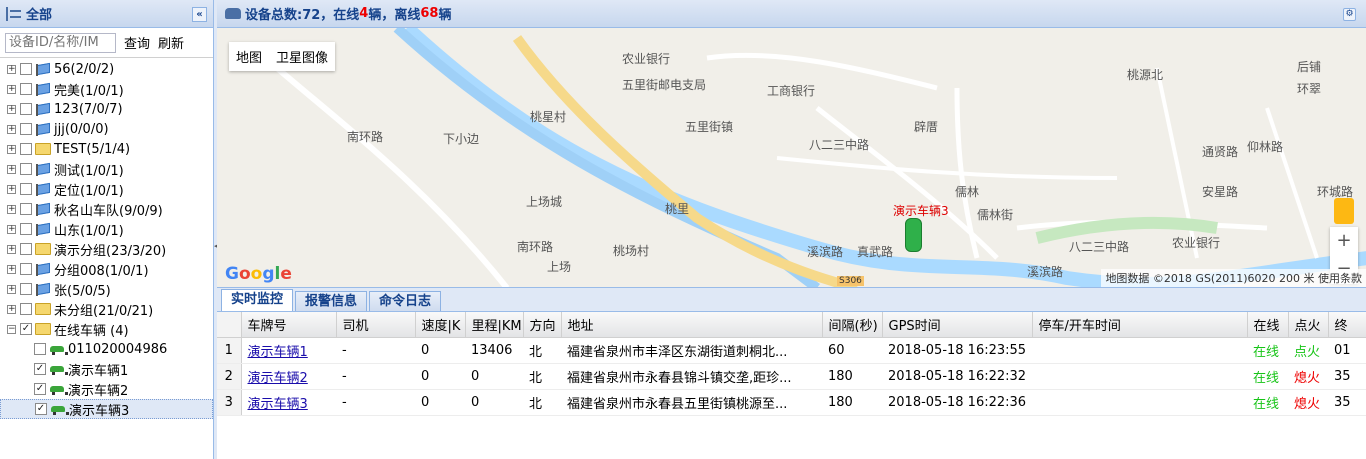 The image size is (1366, 459). I want to click on query-button: 查询, so click(137, 42).